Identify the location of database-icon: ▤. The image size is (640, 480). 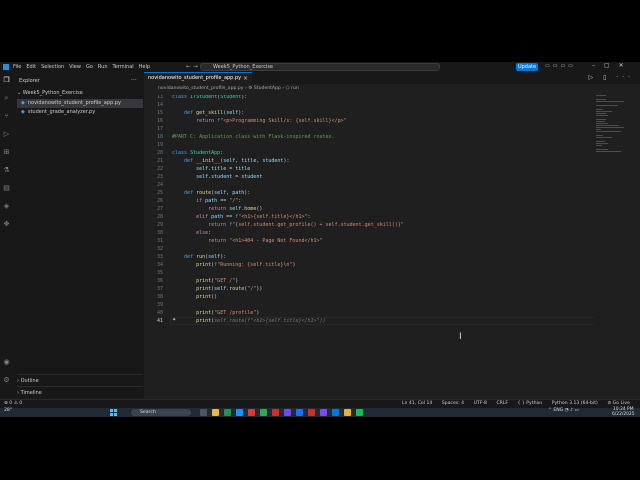
(6, 188).